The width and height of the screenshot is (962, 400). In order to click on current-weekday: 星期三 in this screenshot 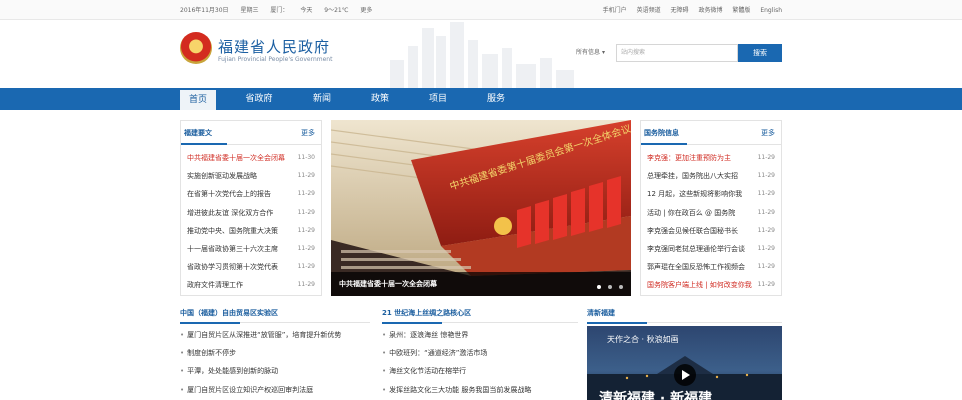, I will do `click(249, 10)`.